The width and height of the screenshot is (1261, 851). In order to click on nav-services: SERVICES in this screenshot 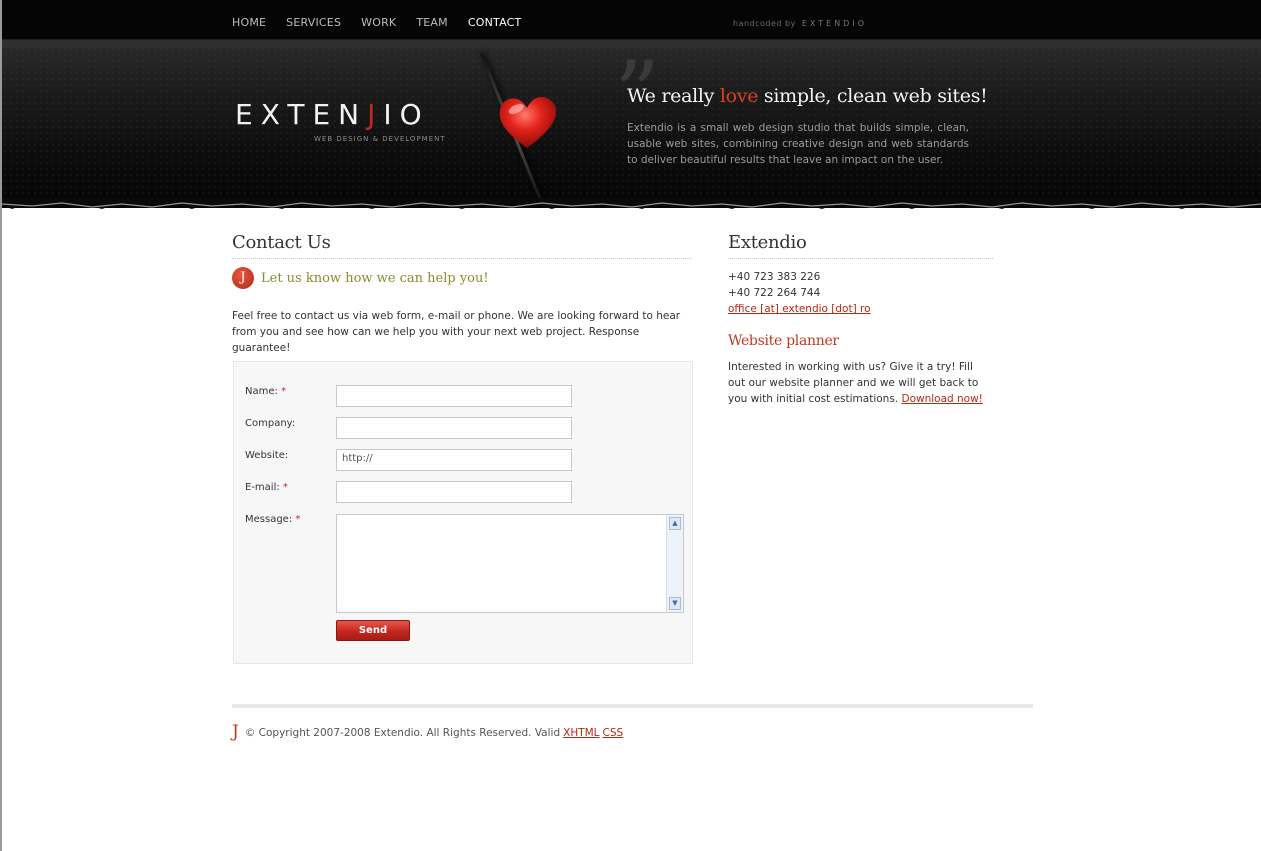, I will do `click(313, 22)`.